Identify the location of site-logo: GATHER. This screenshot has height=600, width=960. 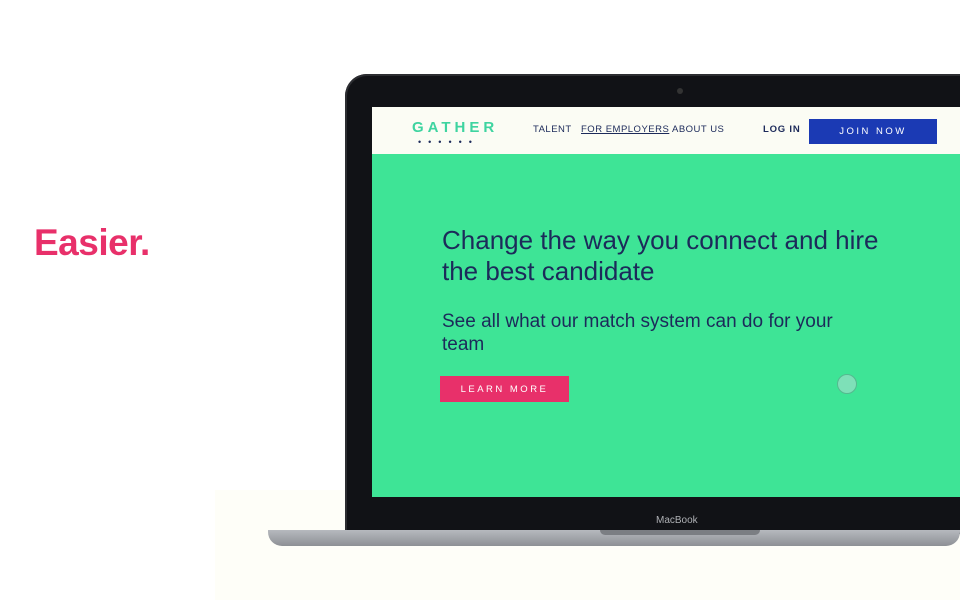
(455, 127).